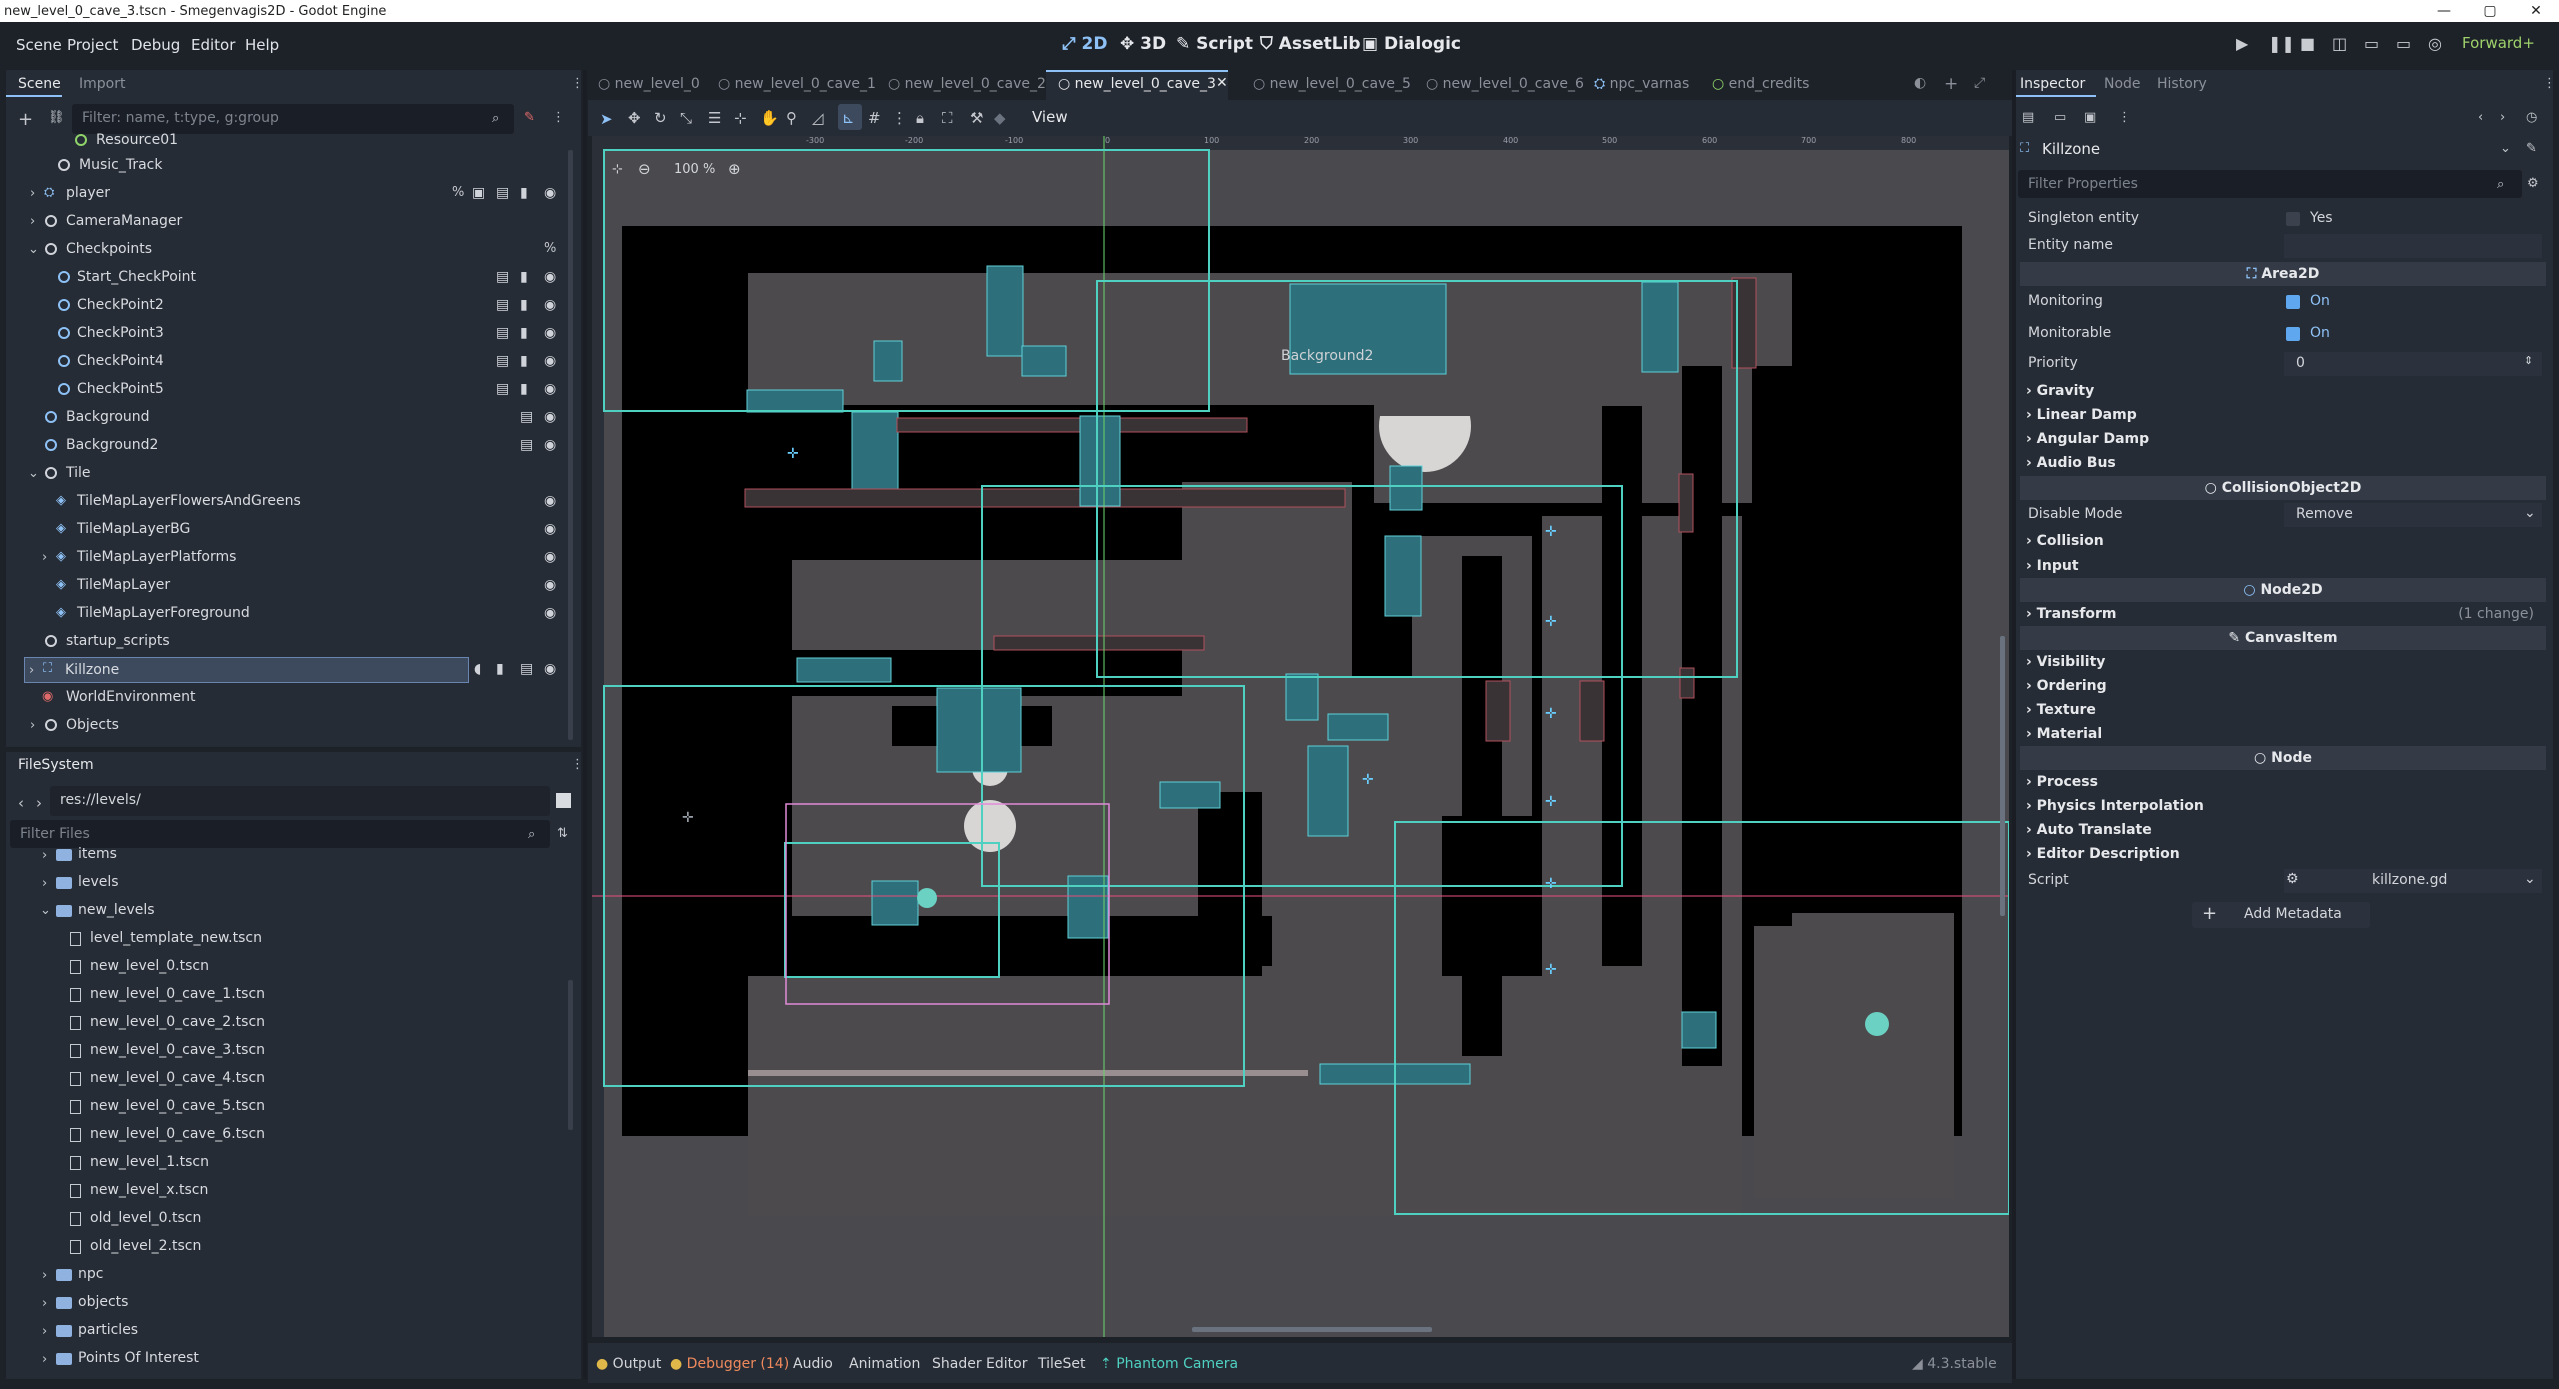 The height and width of the screenshot is (1389, 2559). Describe the element at coordinates (2413, 246) in the screenshot. I see `entity-name-field` at that location.